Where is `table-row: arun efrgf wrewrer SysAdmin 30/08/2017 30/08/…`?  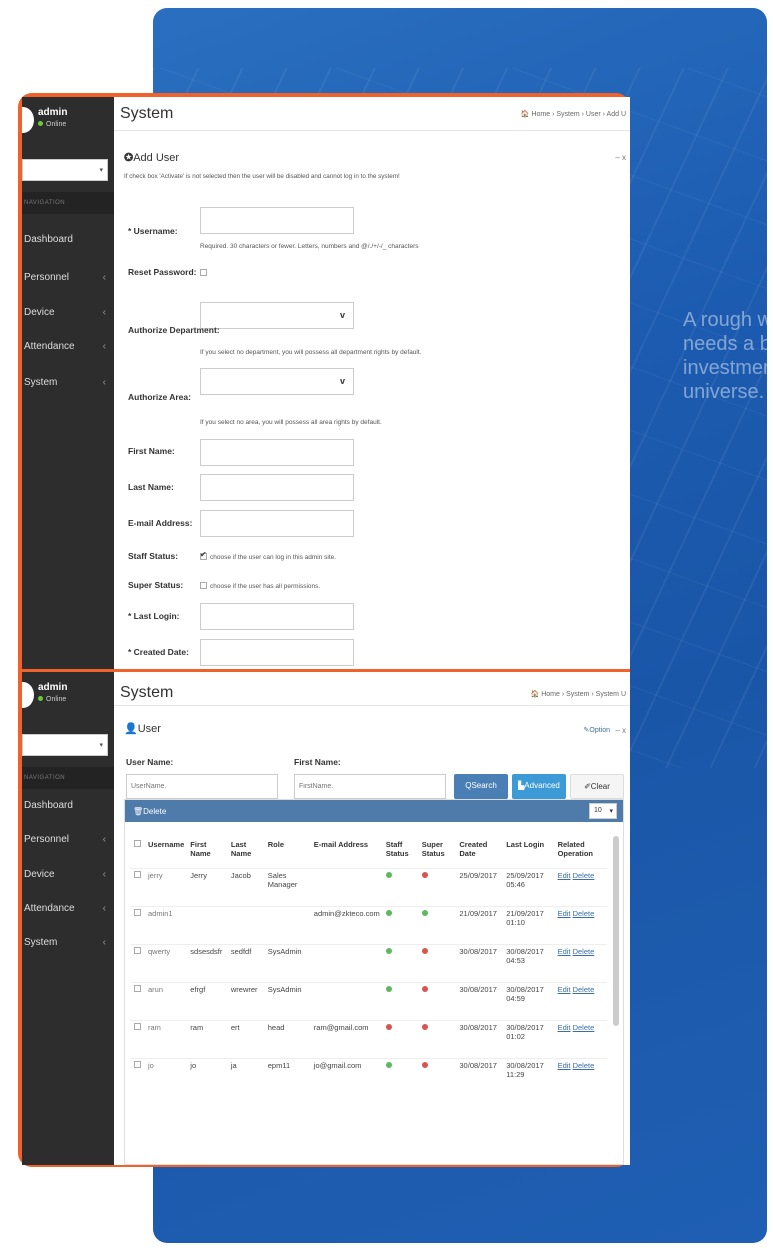
table-row: arun efrgf wrewrer SysAdmin 30/08/2017 30/08/… is located at coordinates (369, 1000).